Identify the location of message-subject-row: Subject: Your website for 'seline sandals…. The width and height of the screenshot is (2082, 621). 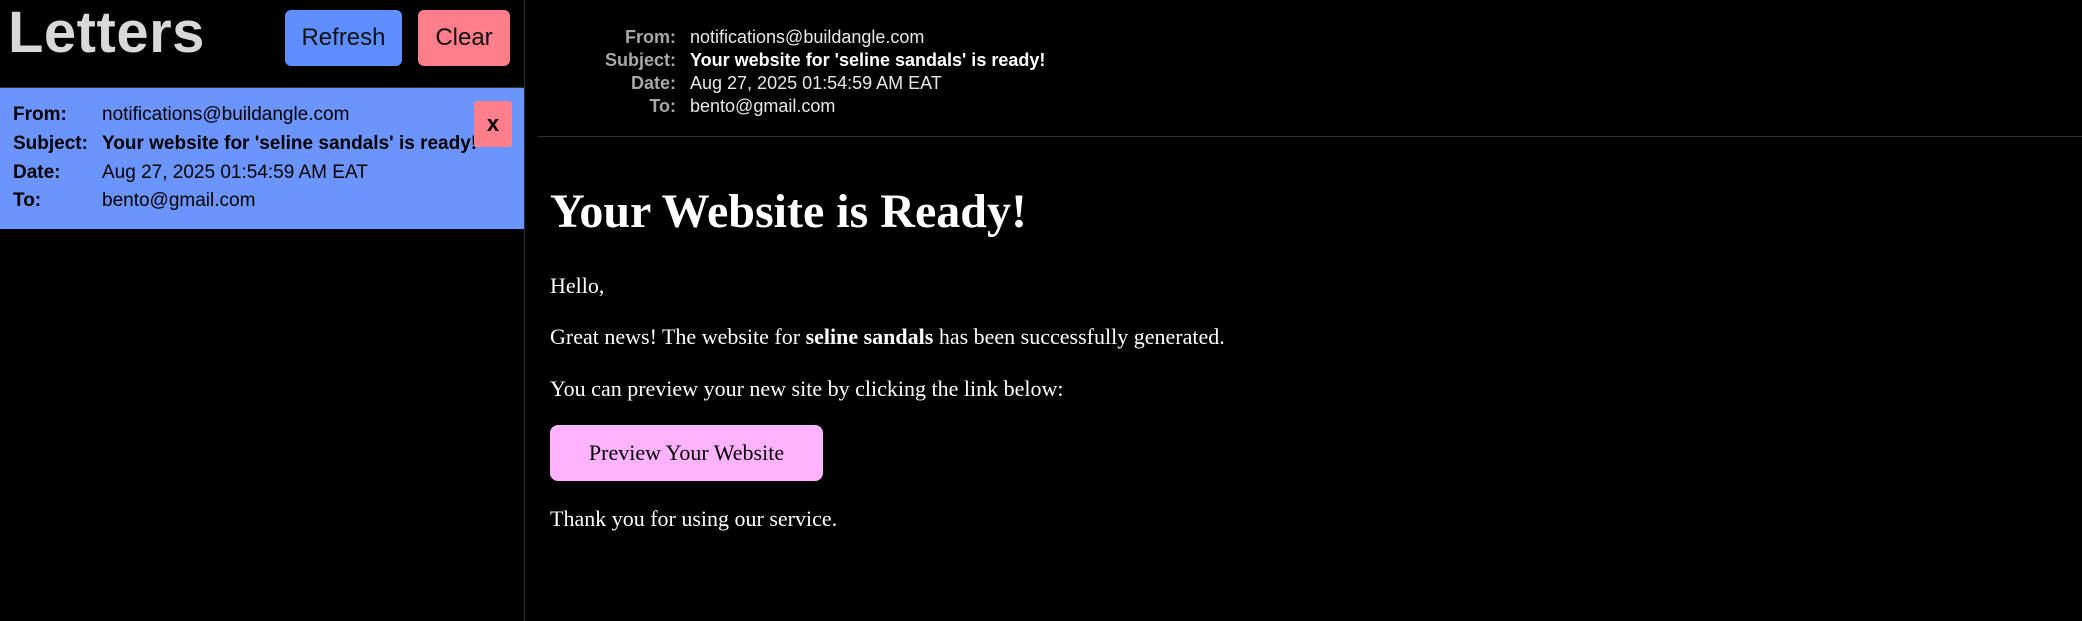
(245, 144).